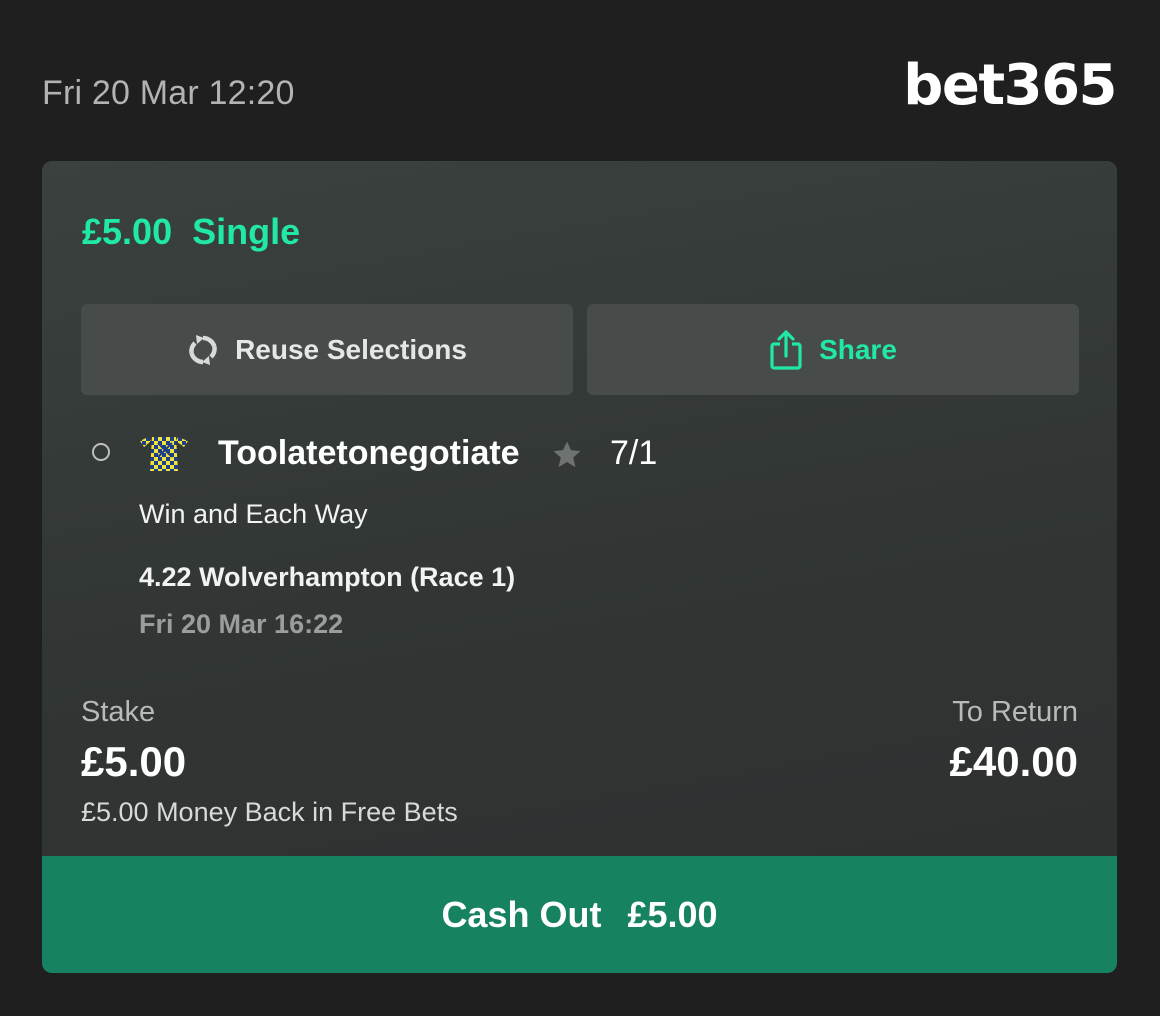 This screenshot has width=1160, height=1016. What do you see at coordinates (1013, 761) in the screenshot?
I see `to-return-value: £40.00` at bounding box center [1013, 761].